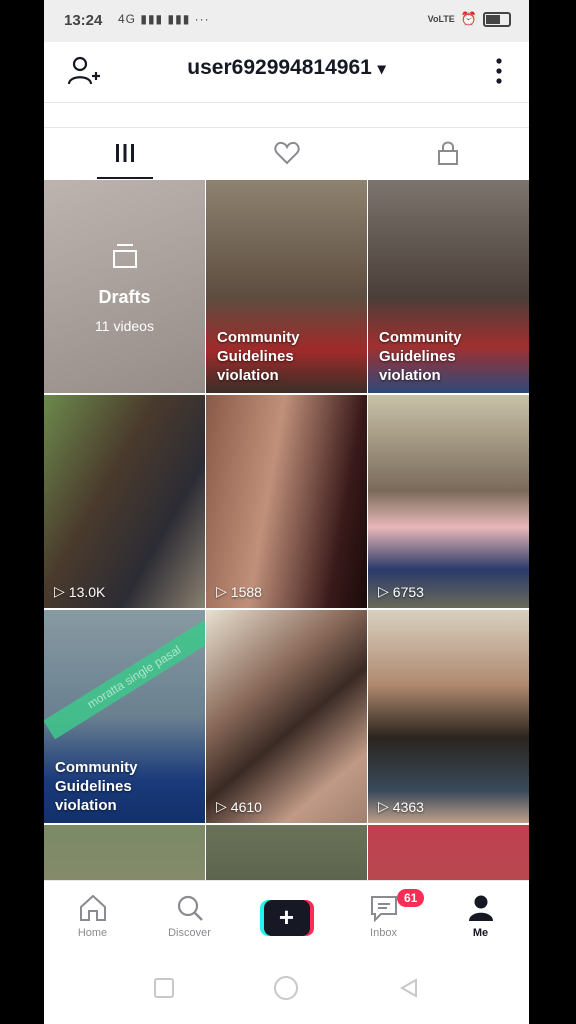 This screenshot has width=576, height=1024. Describe the element at coordinates (83, 20) in the screenshot. I see `status-time: 13:24` at that location.